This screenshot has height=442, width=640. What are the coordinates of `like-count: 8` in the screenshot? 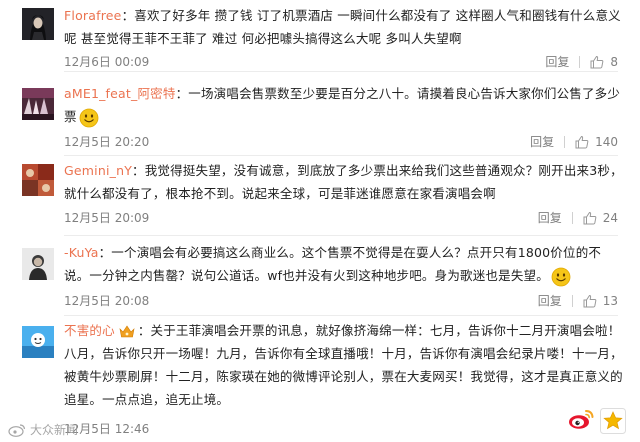 It's located at (614, 61).